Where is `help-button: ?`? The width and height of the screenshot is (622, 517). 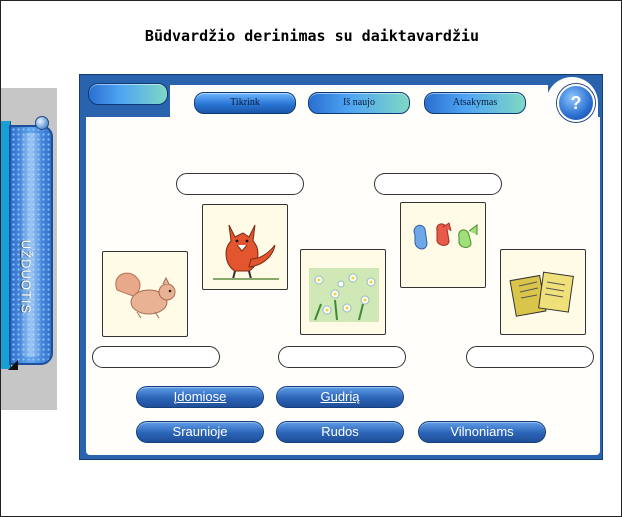
help-button: ? is located at coordinates (576, 103).